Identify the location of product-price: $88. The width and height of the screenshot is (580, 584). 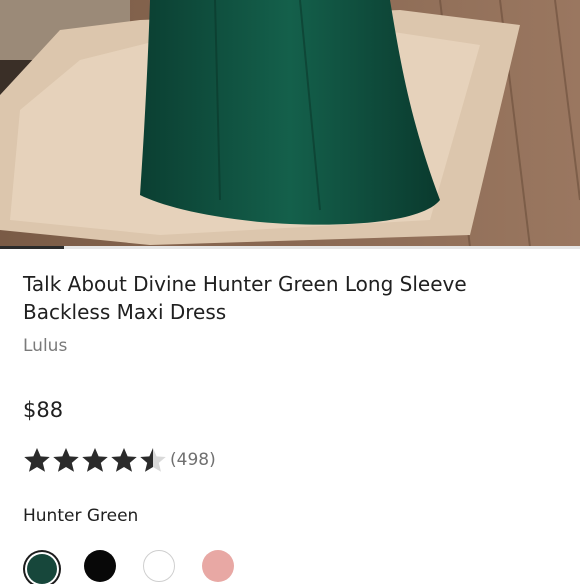
(43, 410).